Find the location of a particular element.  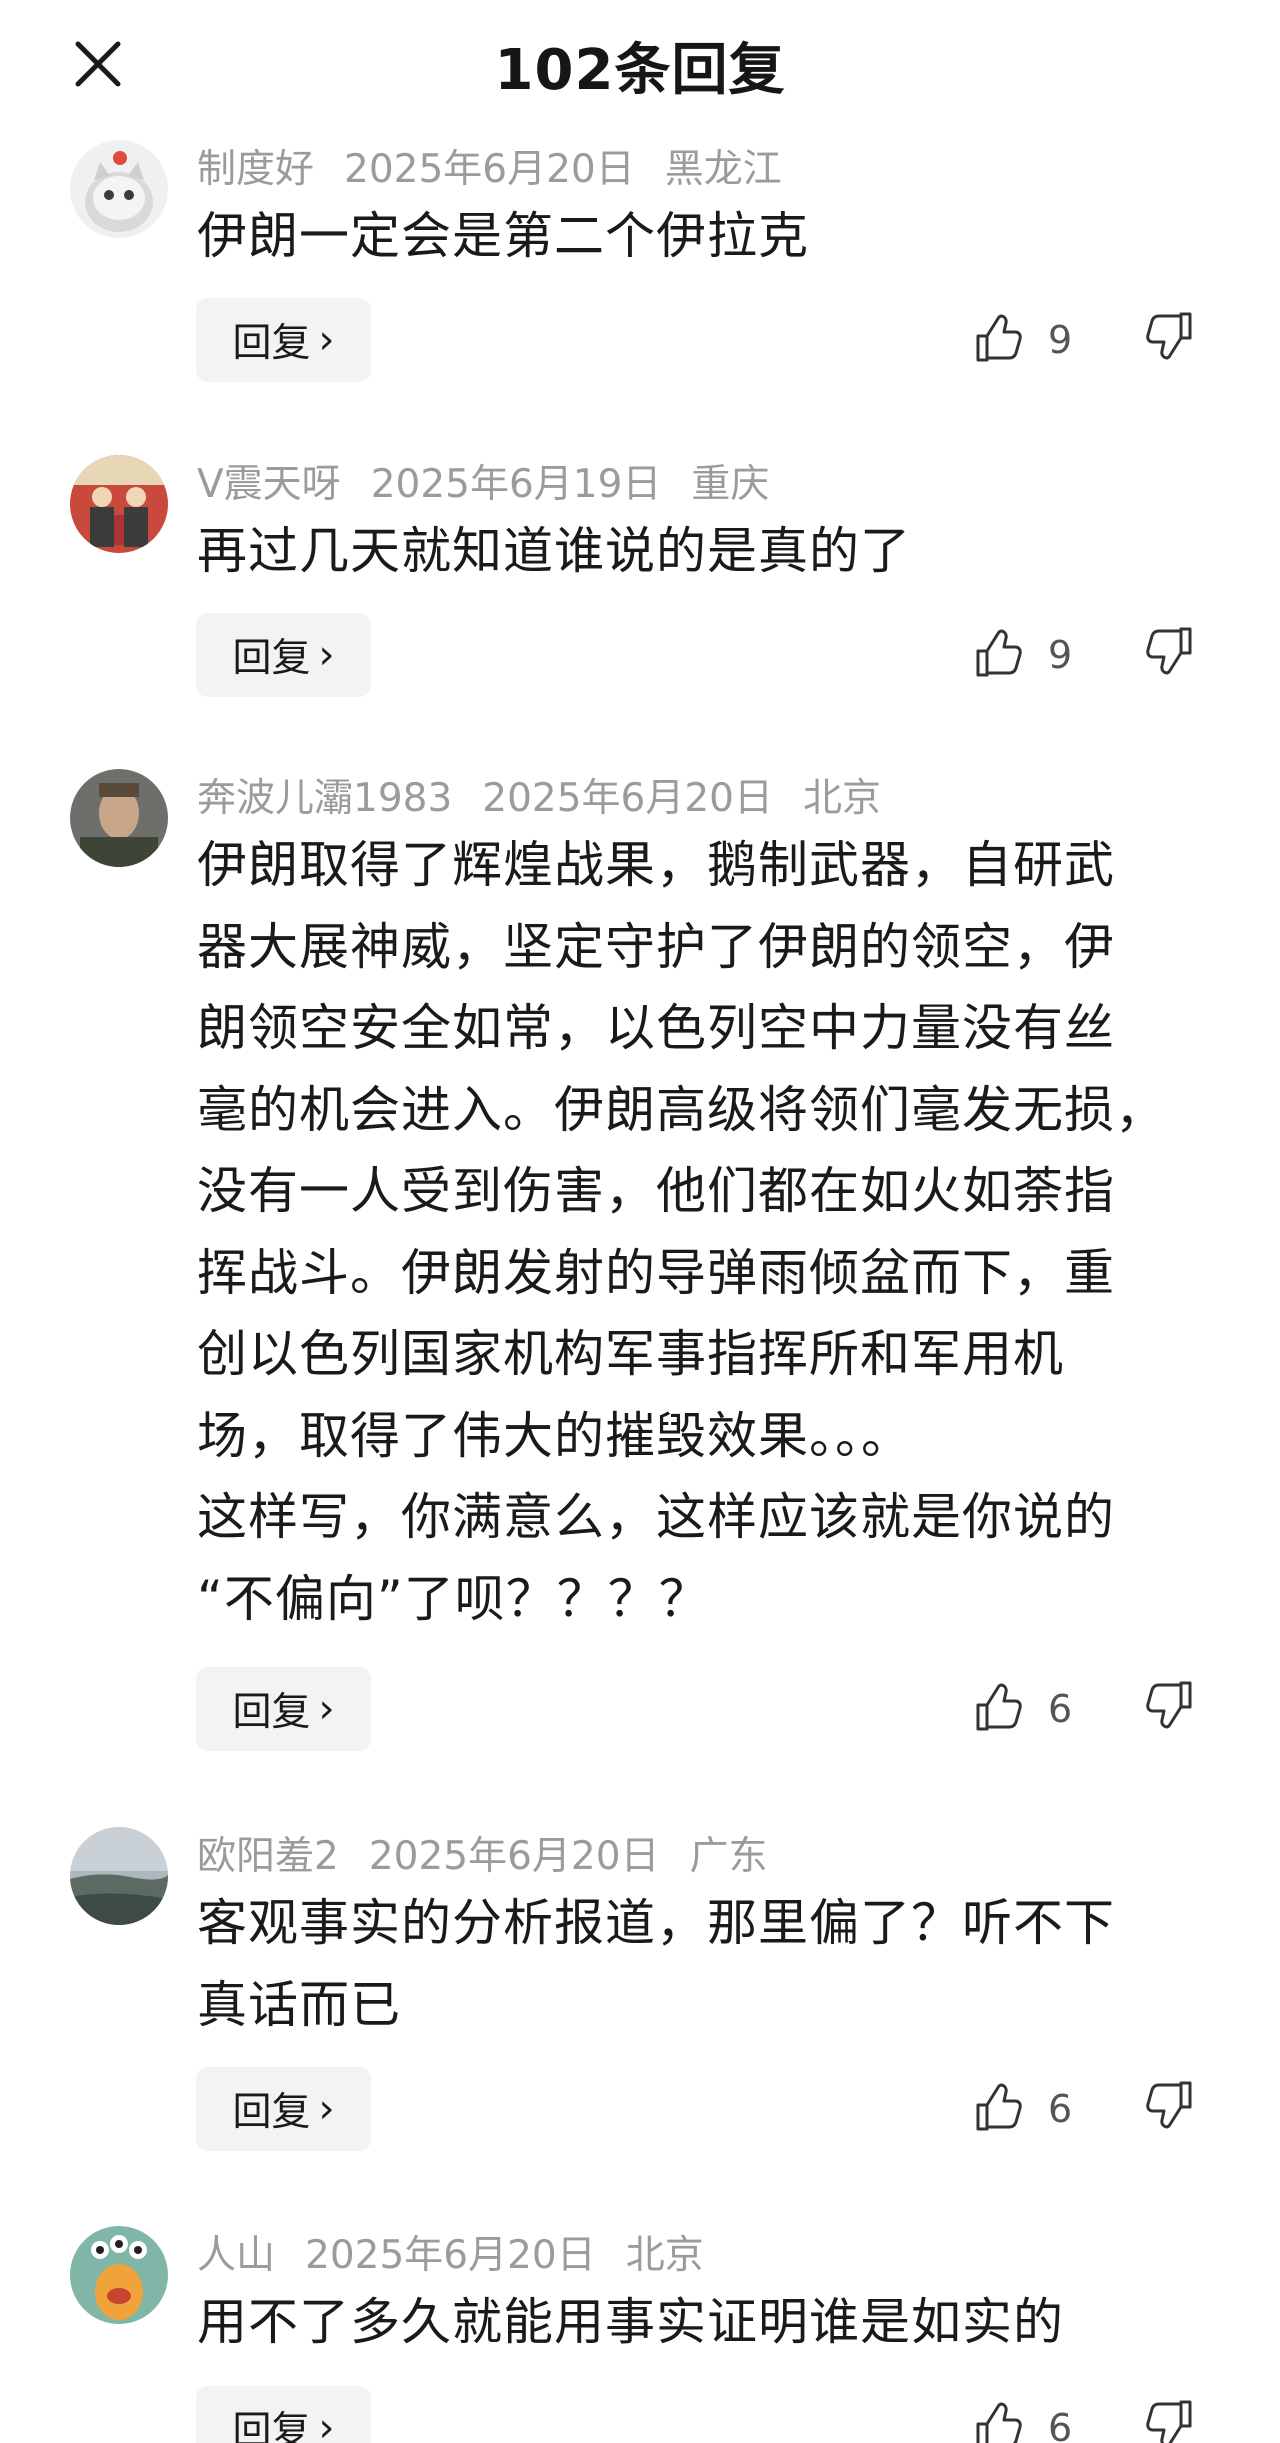

comment-text: 再过几天就知道谁说的是真的了 is located at coordinates (707, 552).